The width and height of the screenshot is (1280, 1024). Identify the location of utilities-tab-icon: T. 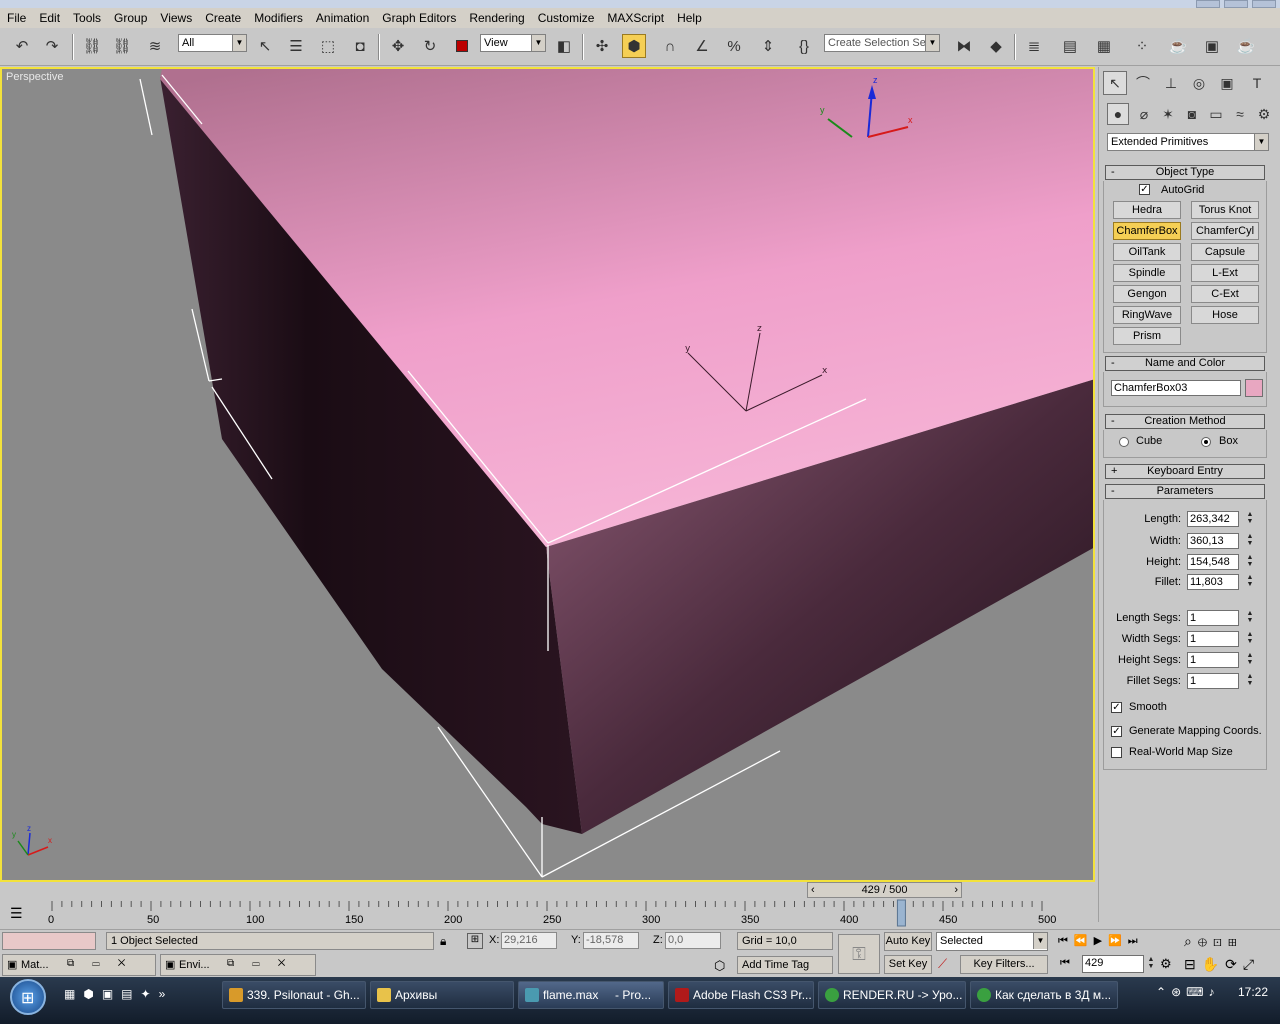
(1257, 83).